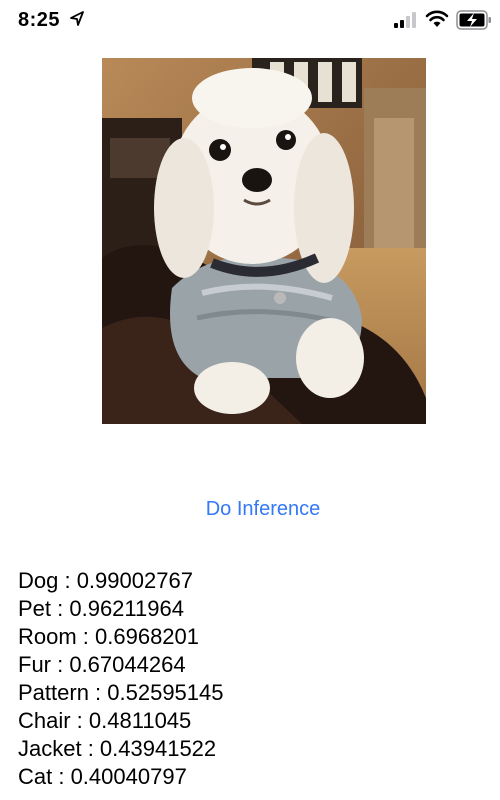  Describe the element at coordinates (405, 20) in the screenshot. I see `cellular-signal-icon` at that location.